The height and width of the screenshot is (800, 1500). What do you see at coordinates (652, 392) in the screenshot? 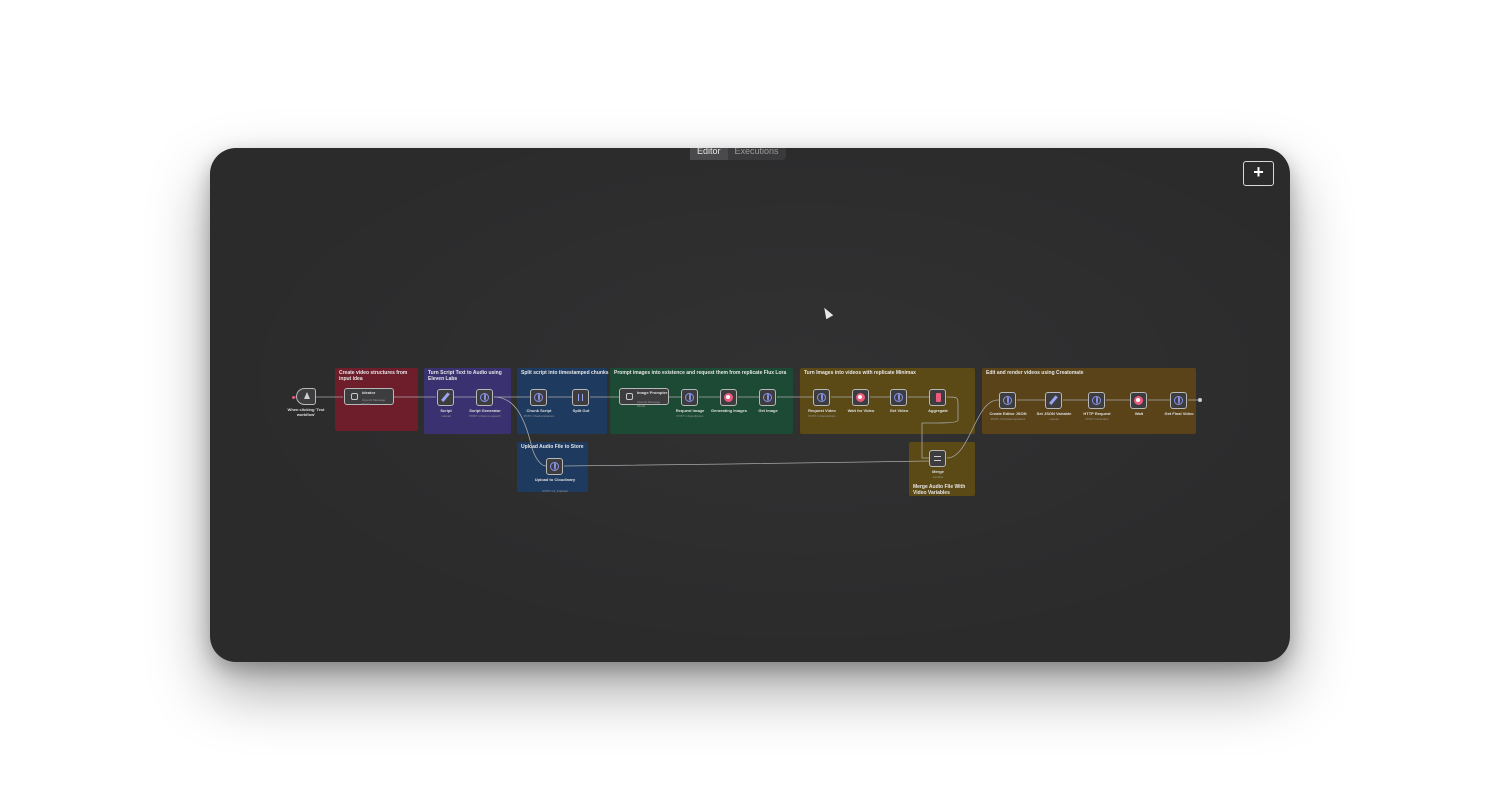
I see `image-prompter-label: Image Prompter` at bounding box center [652, 392].